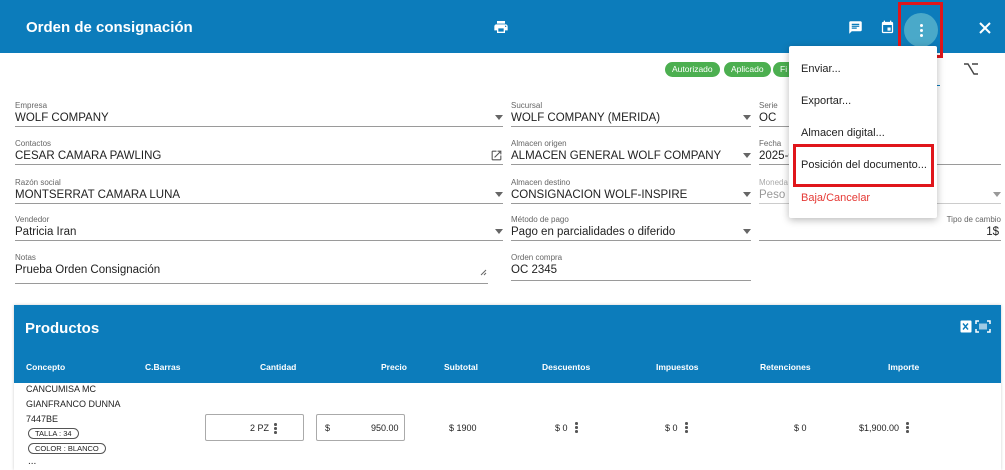  What do you see at coordinates (259, 191) in the screenshot?
I see `razon-social-select: Razón social MONTSERRAT CAMARA LUNA` at bounding box center [259, 191].